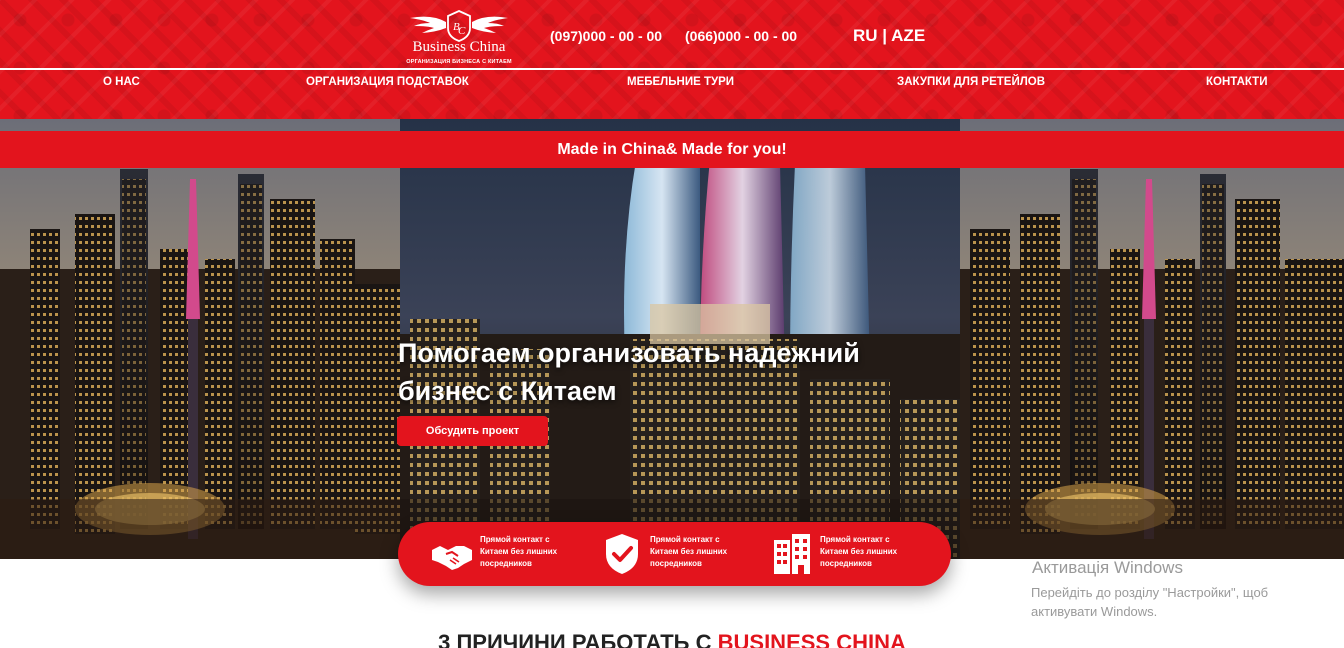 This screenshot has width=1344, height=648. I want to click on lang-aze-link: AZE, so click(908, 35).